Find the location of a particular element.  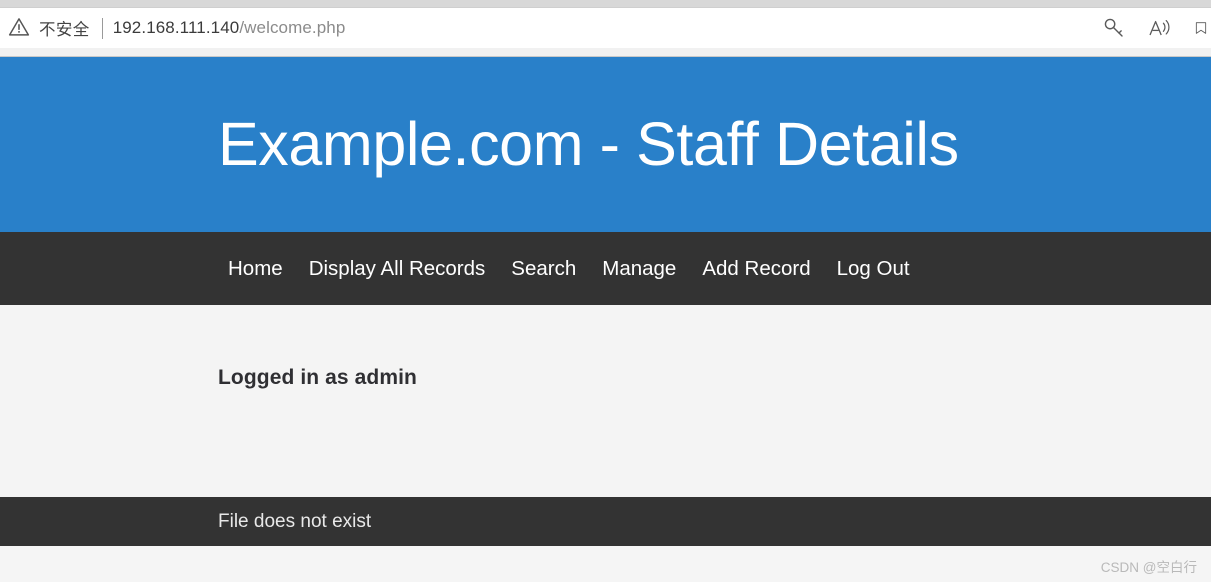

collections-icon is located at coordinates (1201, 28).